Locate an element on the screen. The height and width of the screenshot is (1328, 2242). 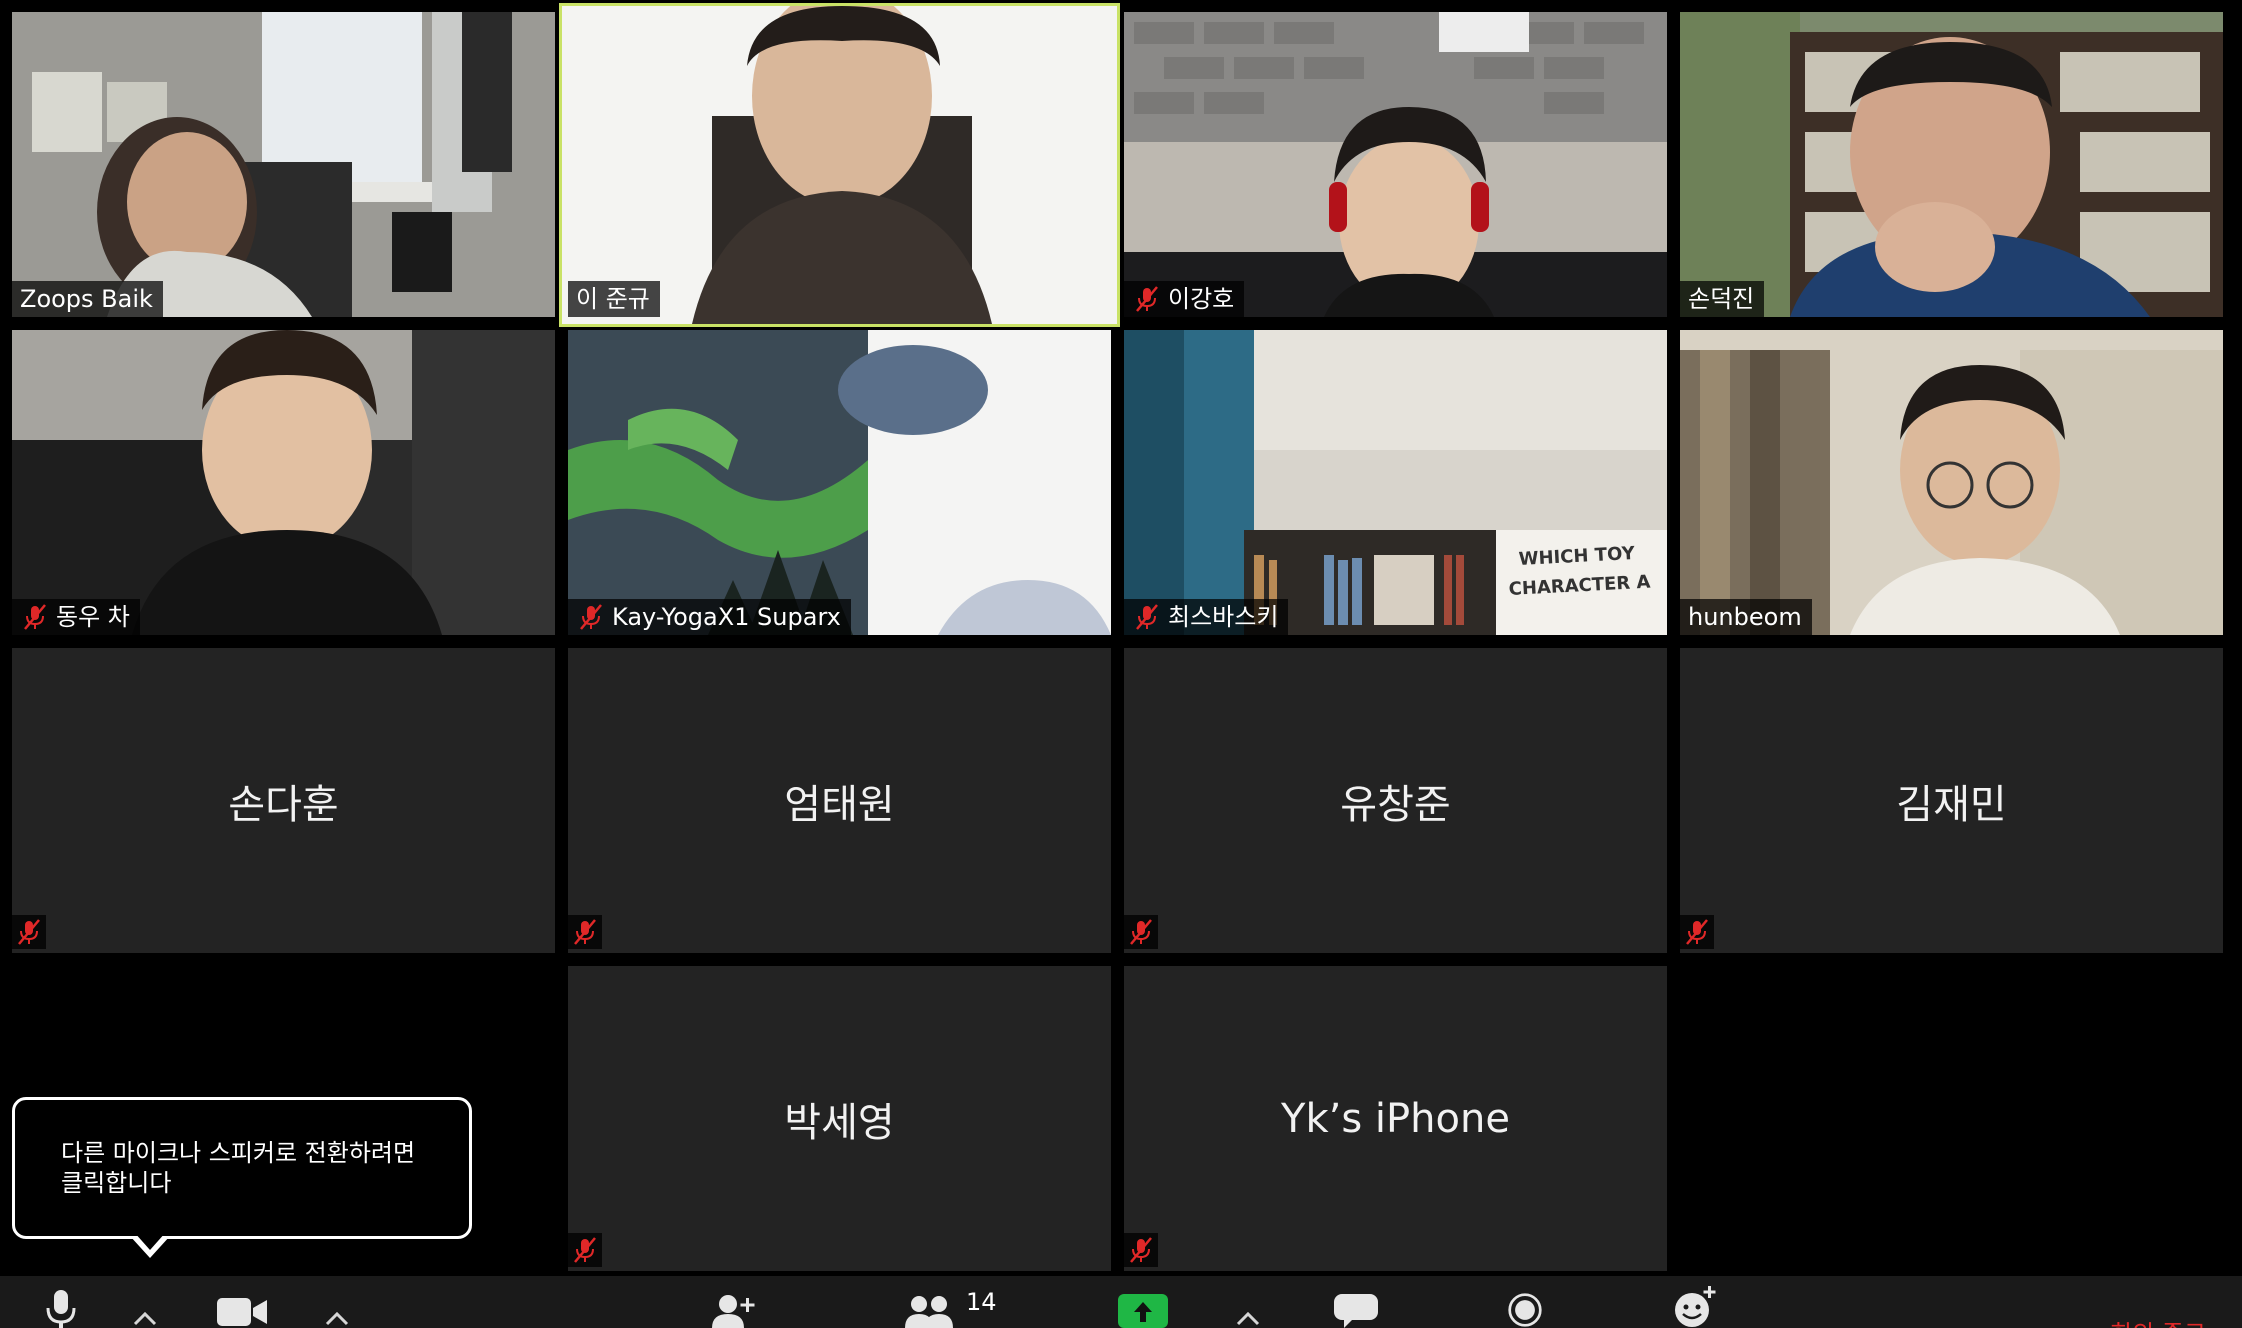
video-tile-camera-off: 엄태원 is located at coordinates (839, 800).